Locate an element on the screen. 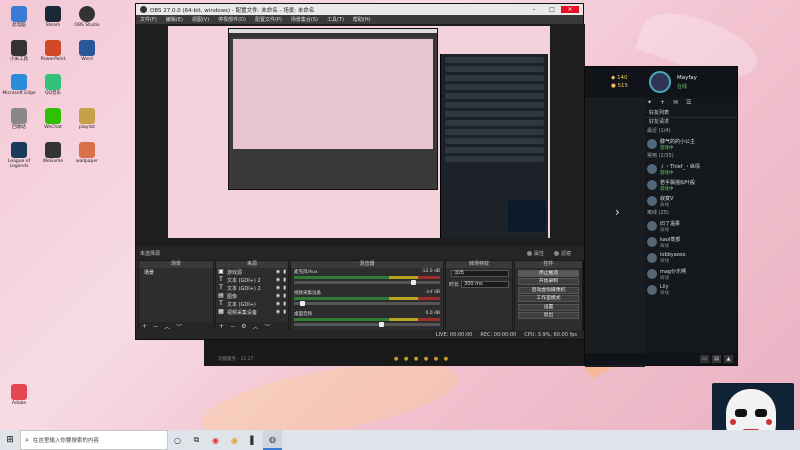  properties-button: 属性 is located at coordinates (535, 253).